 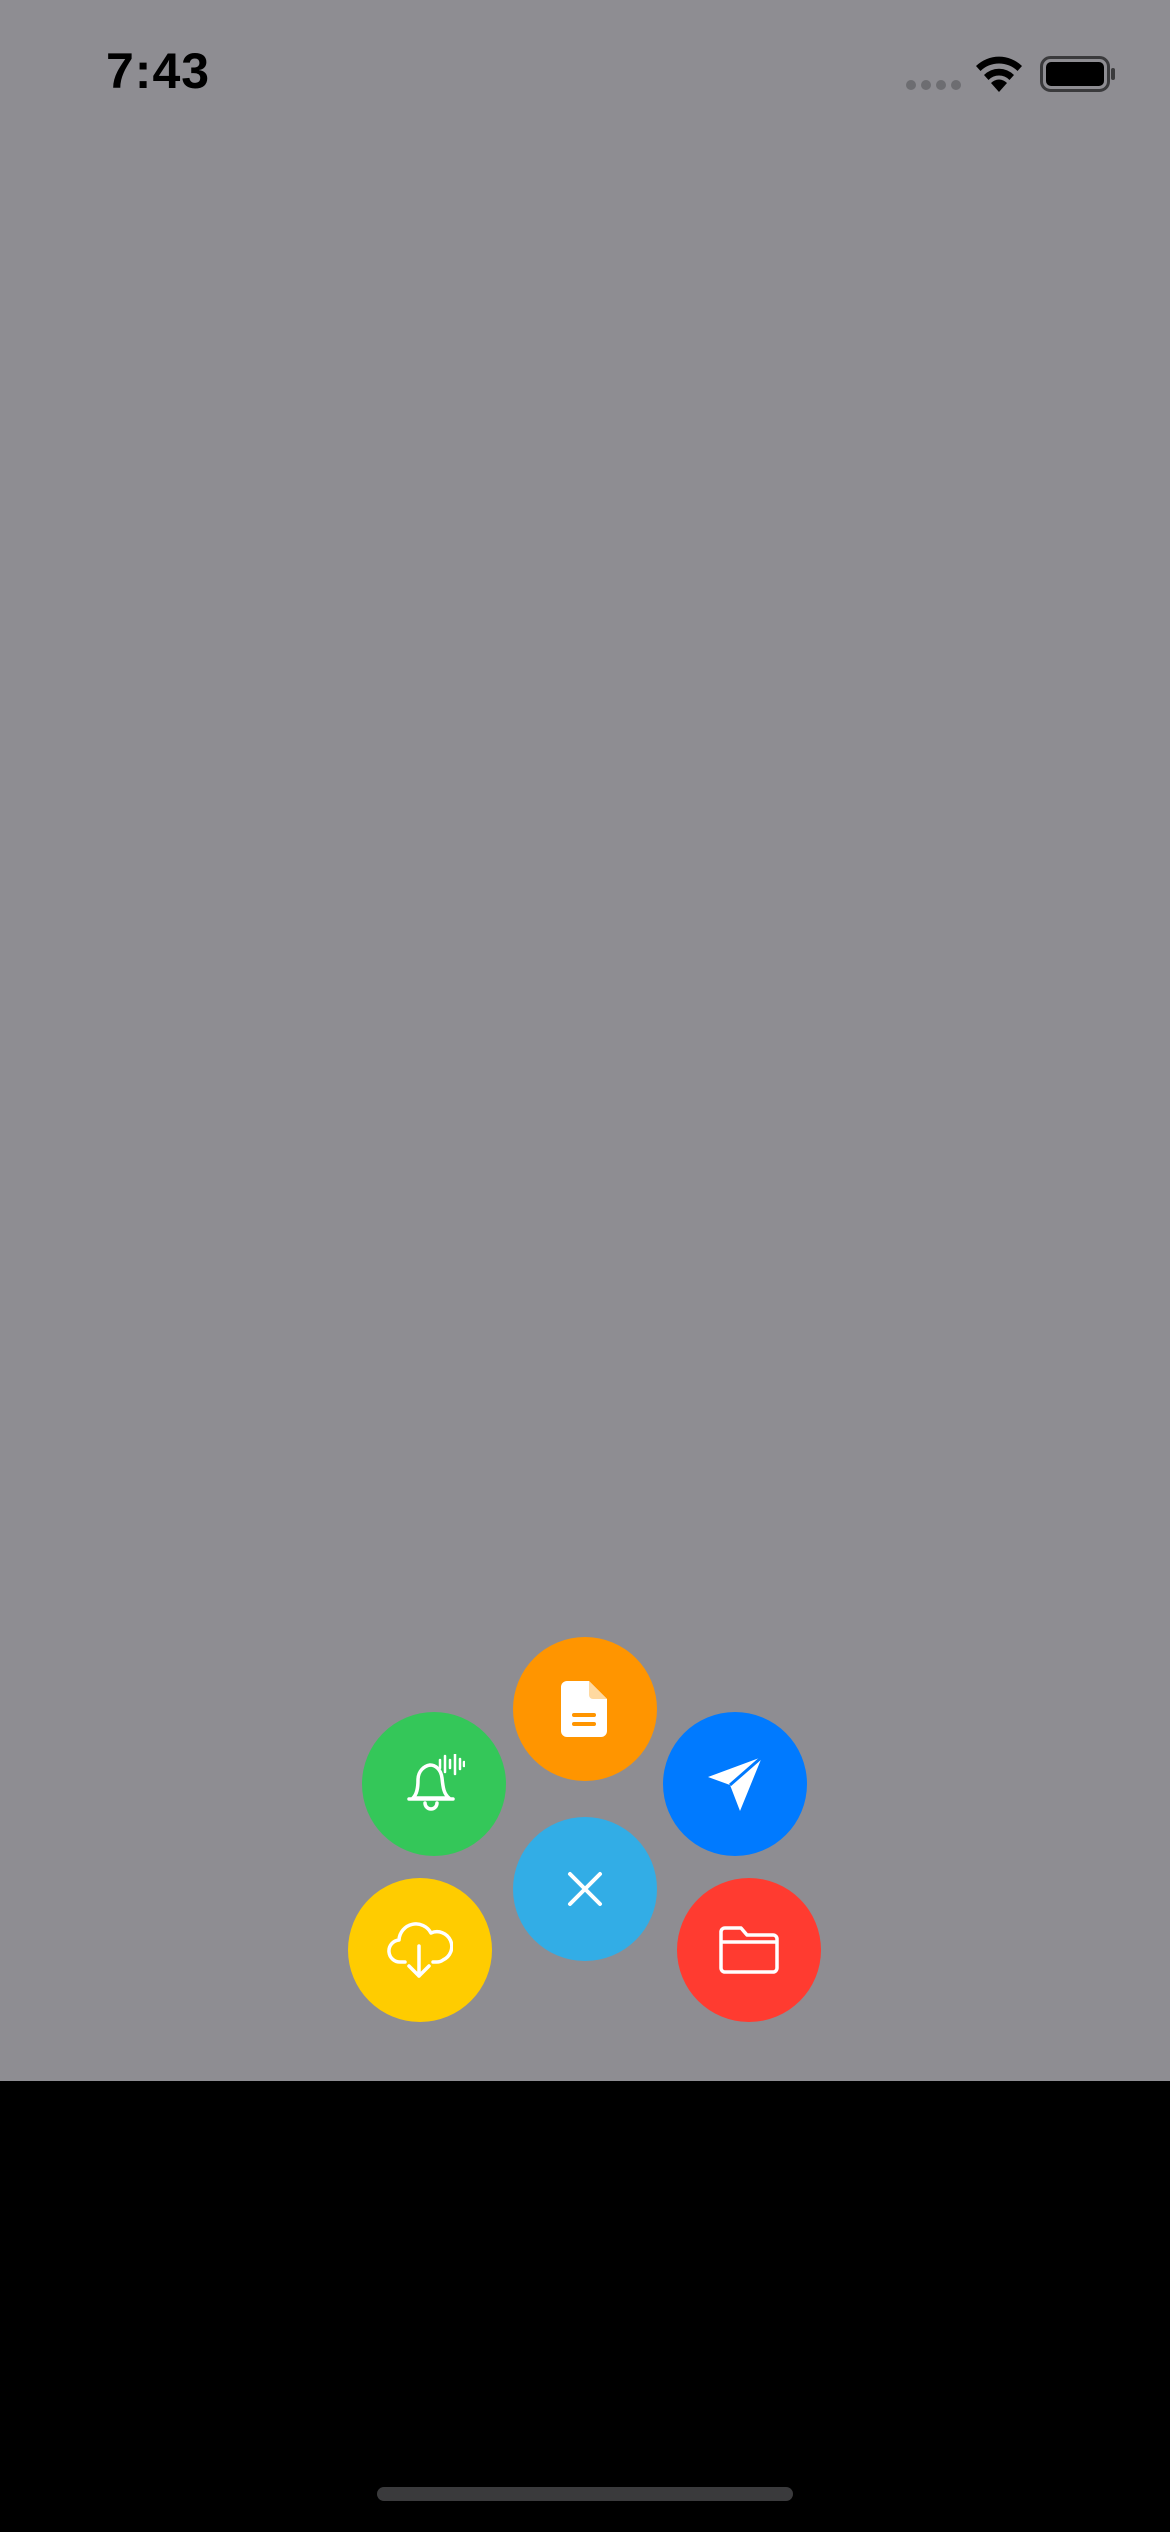 What do you see at coordinates (1077, 74) in the screenshot?
I see `battery-icon` at bounding box center [1077, 74].